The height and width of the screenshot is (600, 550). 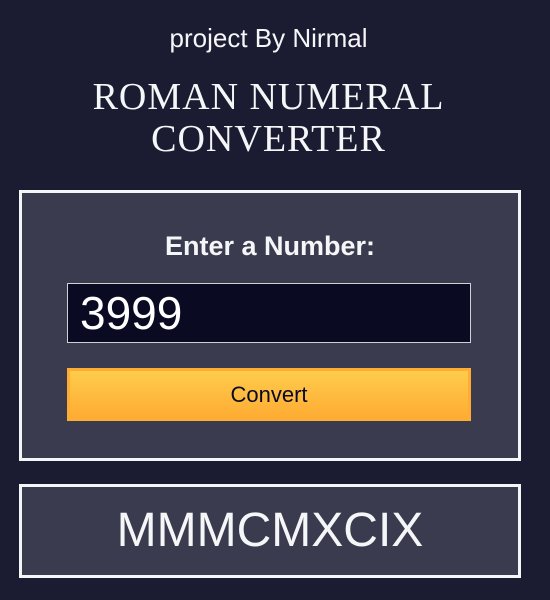 I want to click on number-input, so click(x=269, y=313).